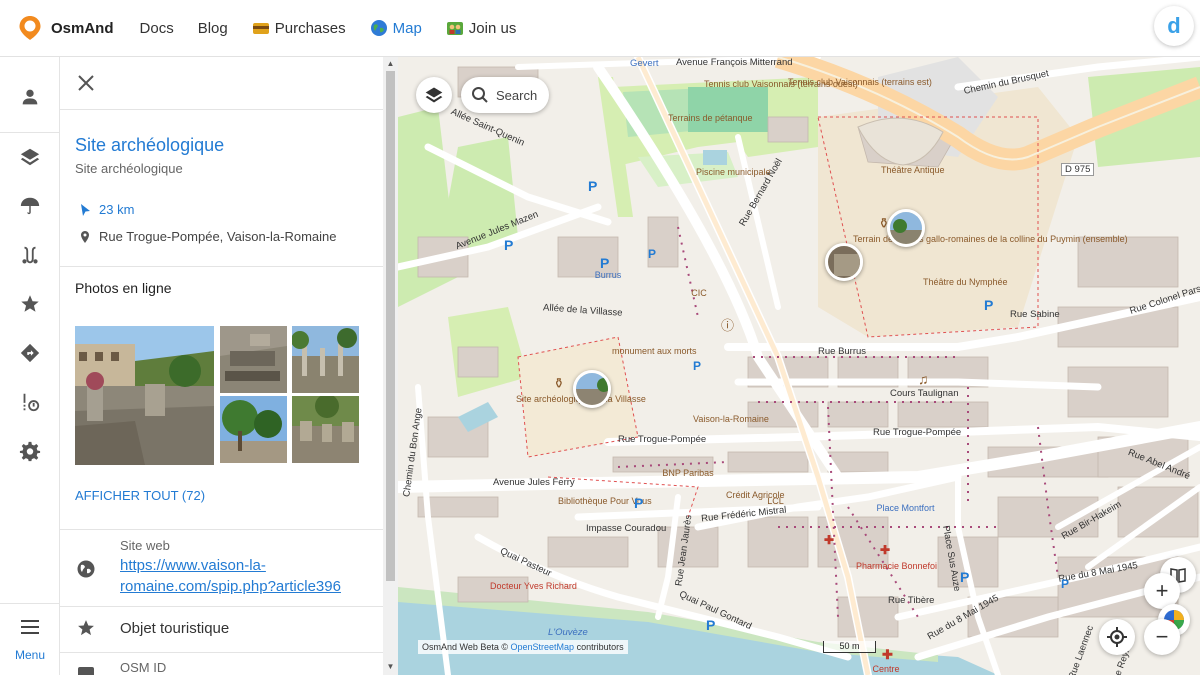  Describe the element at coordinates (534, 482) in the screenshot. I see `street-label: Avenue Jules Ferry` at that location.